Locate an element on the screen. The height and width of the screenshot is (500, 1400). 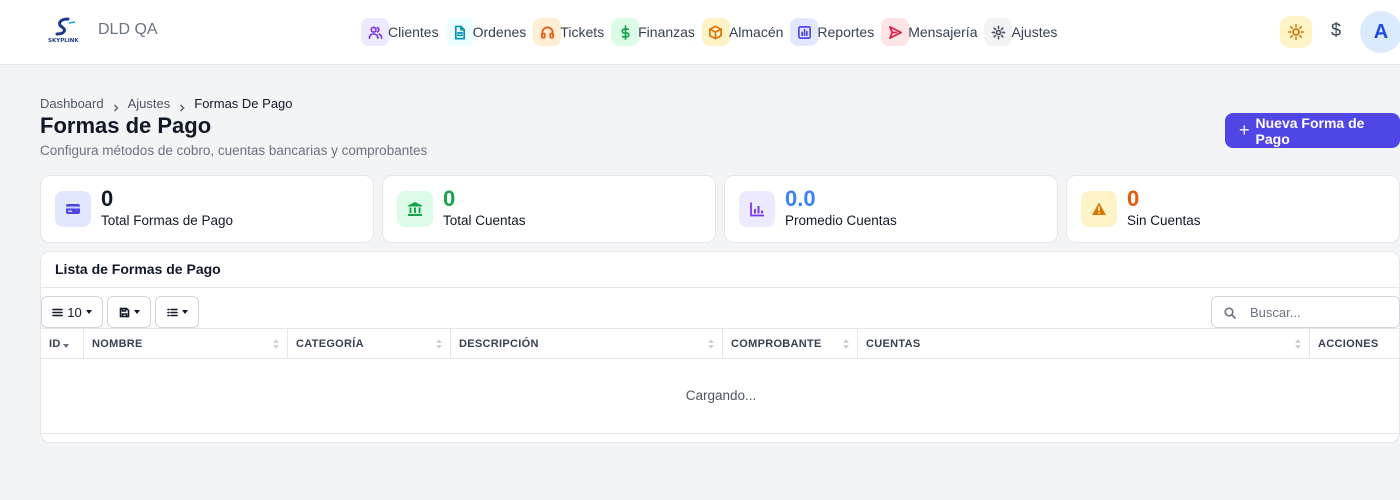
breadcrumb-ajustes: Ajustes is located at coordinates (149, 103).